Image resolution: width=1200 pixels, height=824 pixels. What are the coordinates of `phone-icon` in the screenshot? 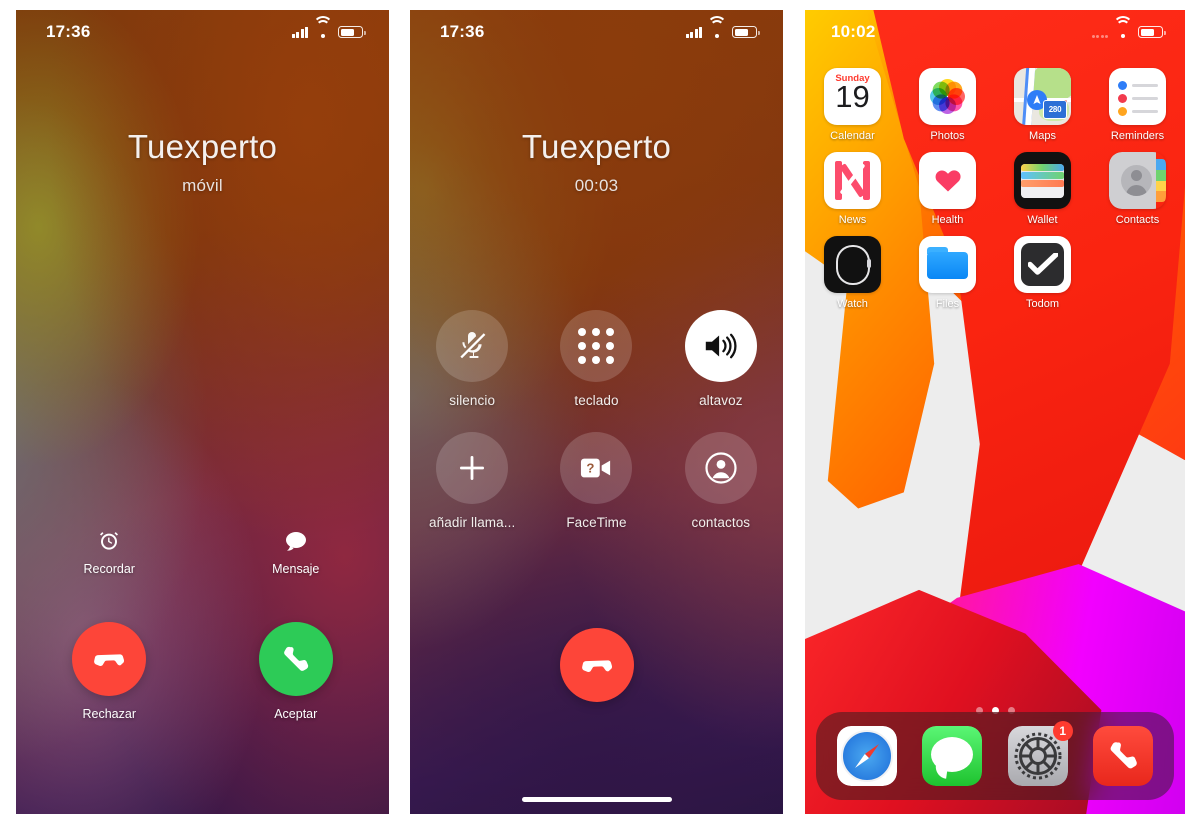 It's located at (1123, 756).